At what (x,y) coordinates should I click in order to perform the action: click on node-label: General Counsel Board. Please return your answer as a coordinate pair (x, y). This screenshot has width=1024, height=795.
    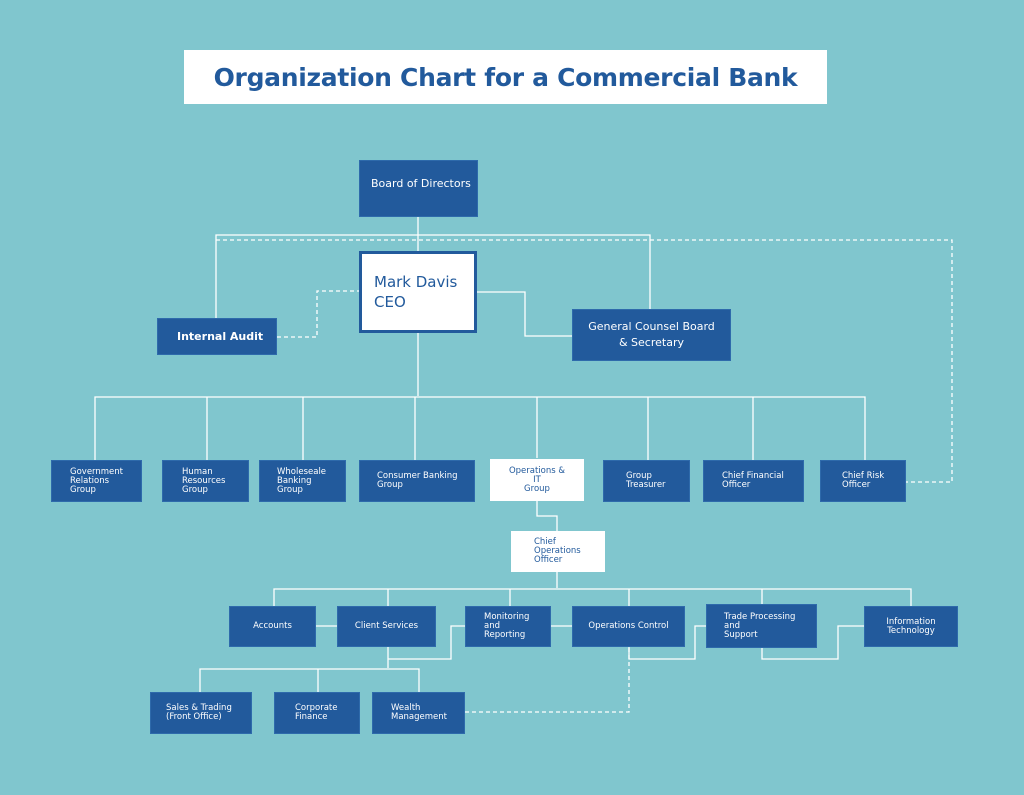
    Looking at the image, I should click on (651, 326).